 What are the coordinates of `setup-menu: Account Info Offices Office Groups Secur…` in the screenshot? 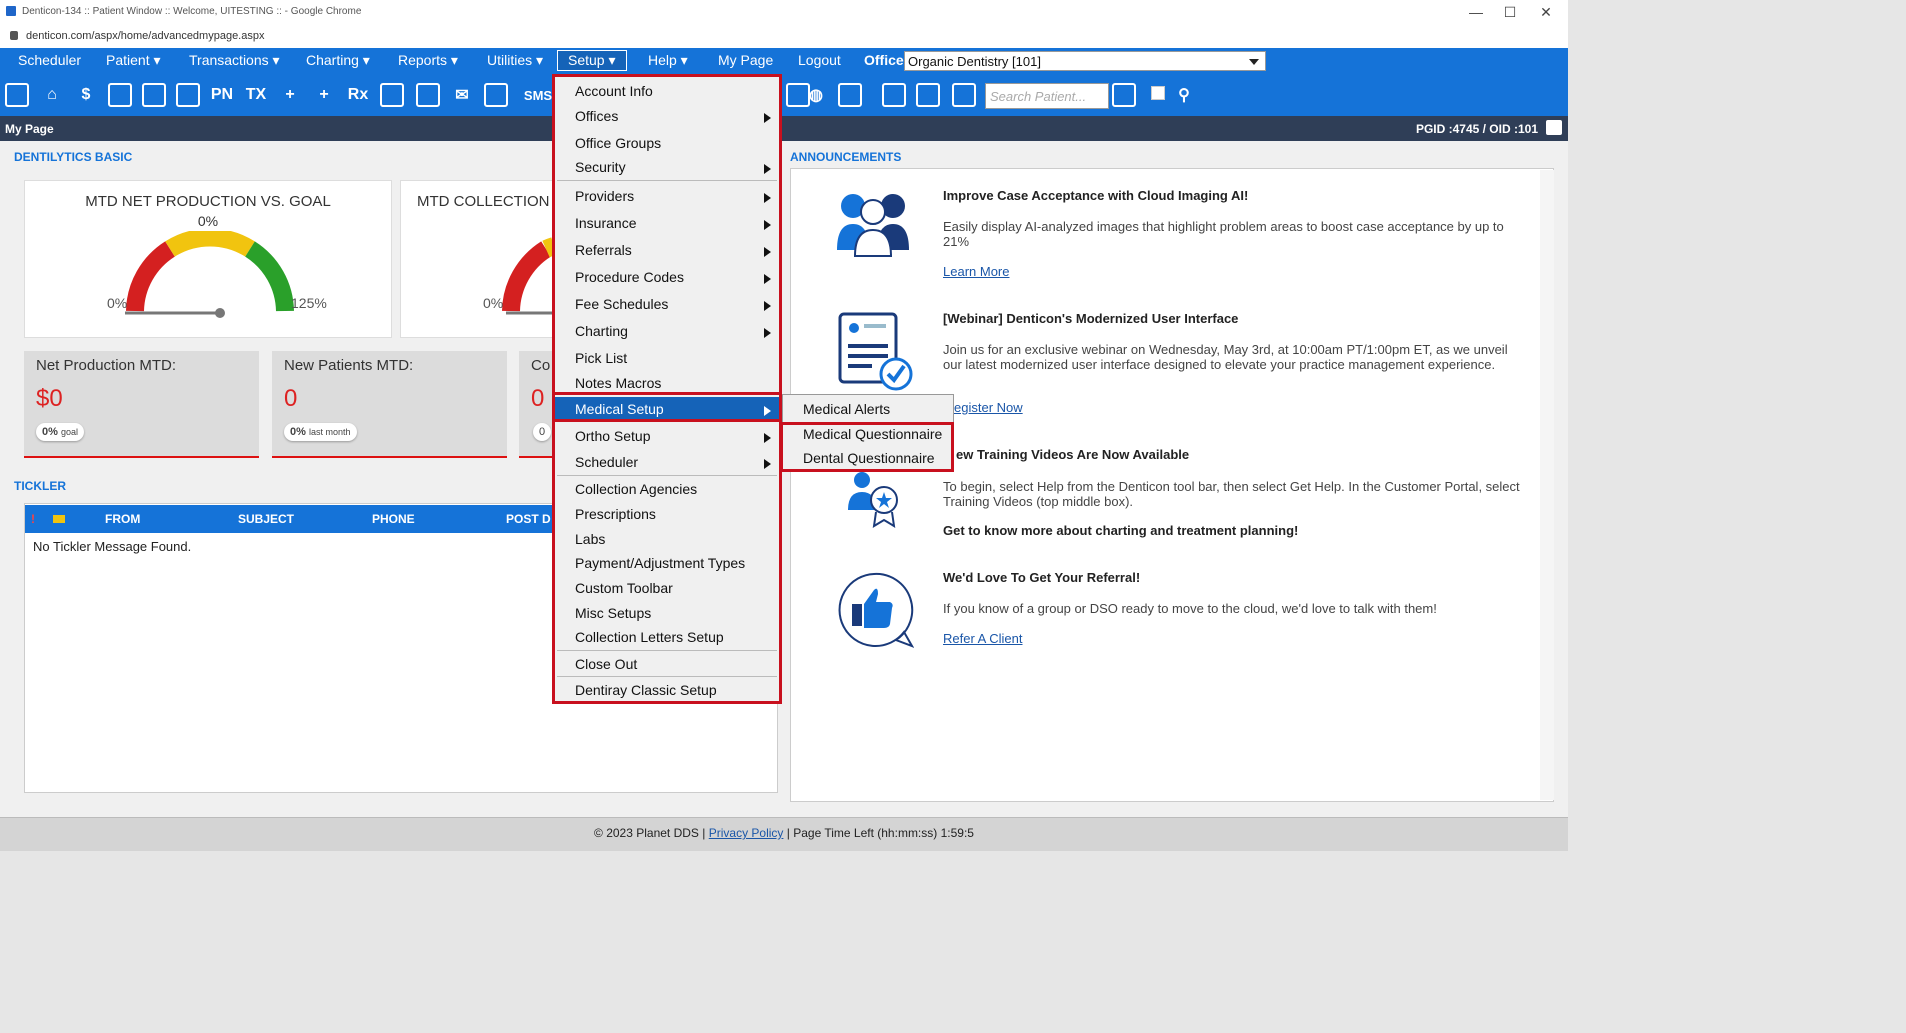 It's located at (667, 389).